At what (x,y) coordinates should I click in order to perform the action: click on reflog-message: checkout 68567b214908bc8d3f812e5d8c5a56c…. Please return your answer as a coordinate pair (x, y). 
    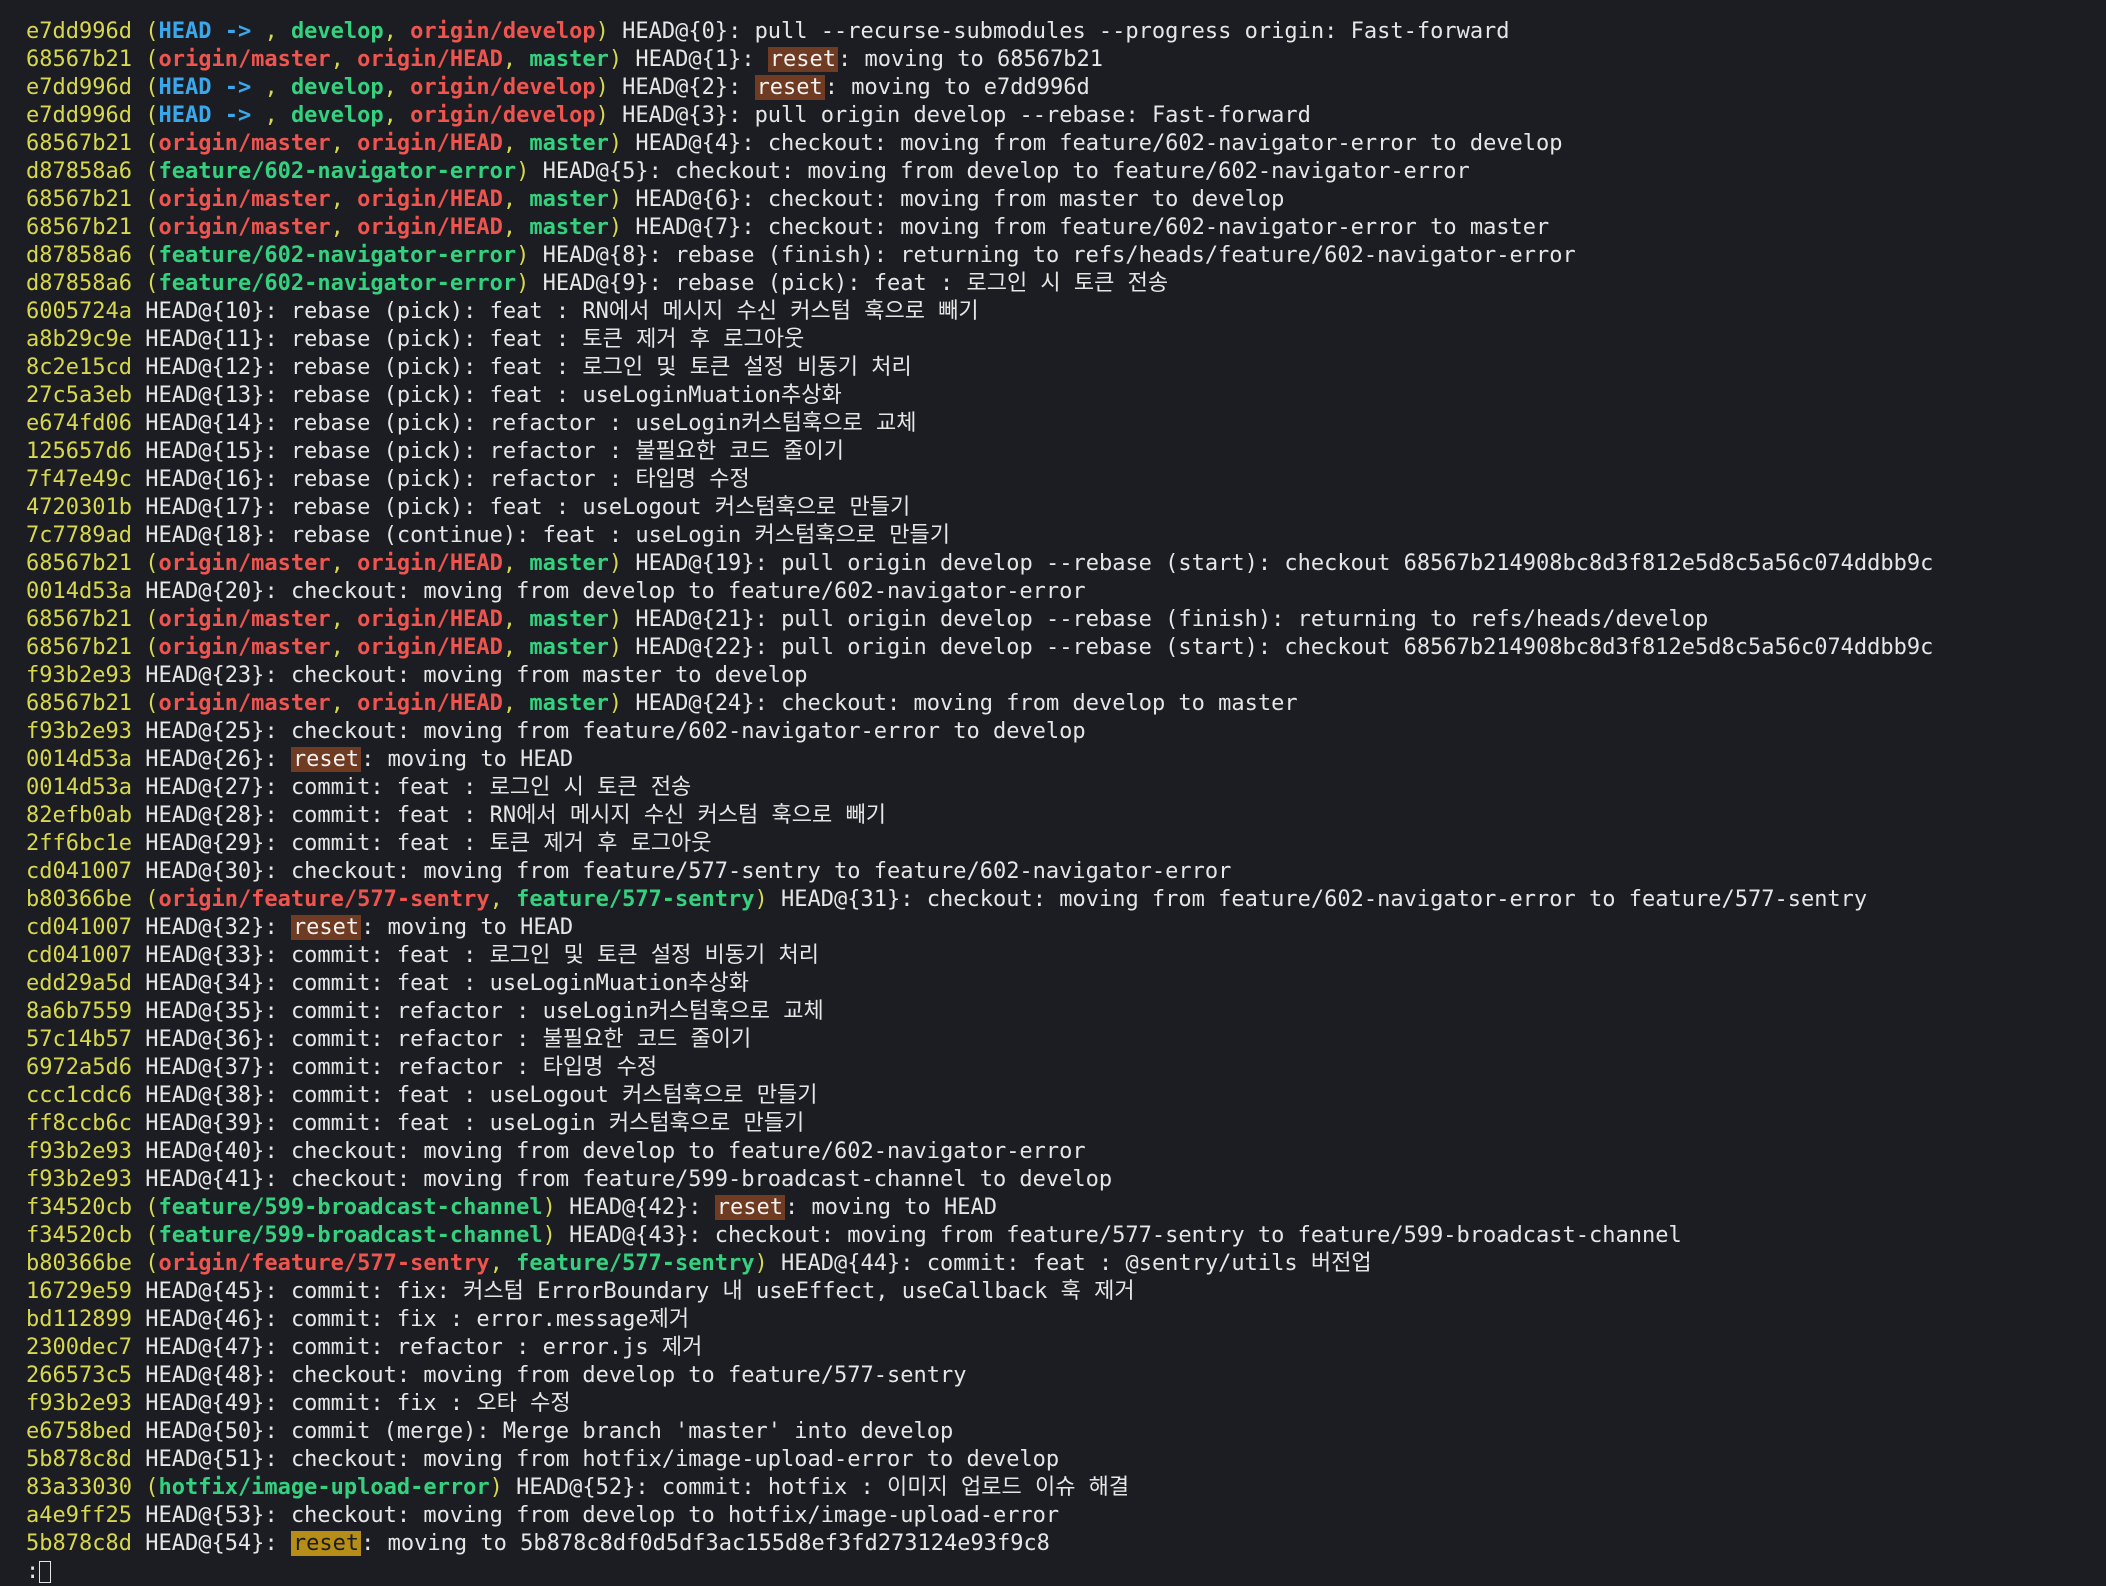
    Looking at the image, I should click on (1609, 563).